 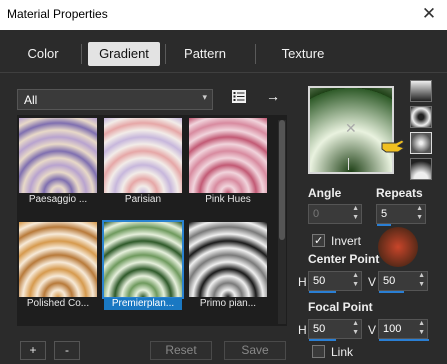 I want to click on angle-spinner: 0 ▲ ▼, so click(x=335, y=214).